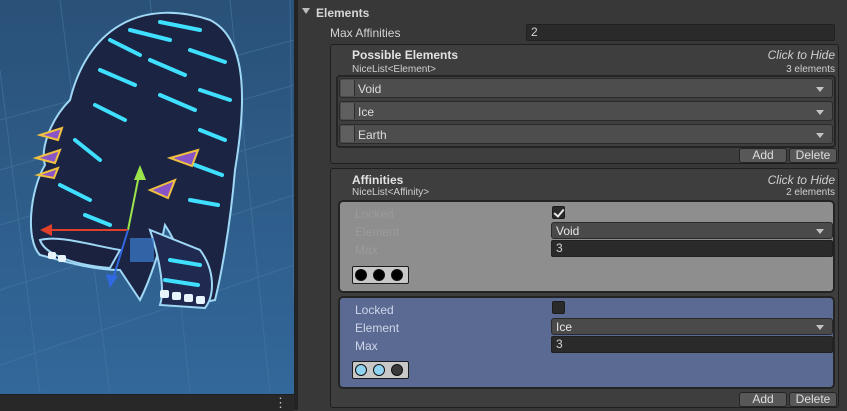 The height and width of the screenshot is (411, 847). Describe the element at coordinates (568, 231) in the screenshot. I see `element-select-value: Void` at that location.